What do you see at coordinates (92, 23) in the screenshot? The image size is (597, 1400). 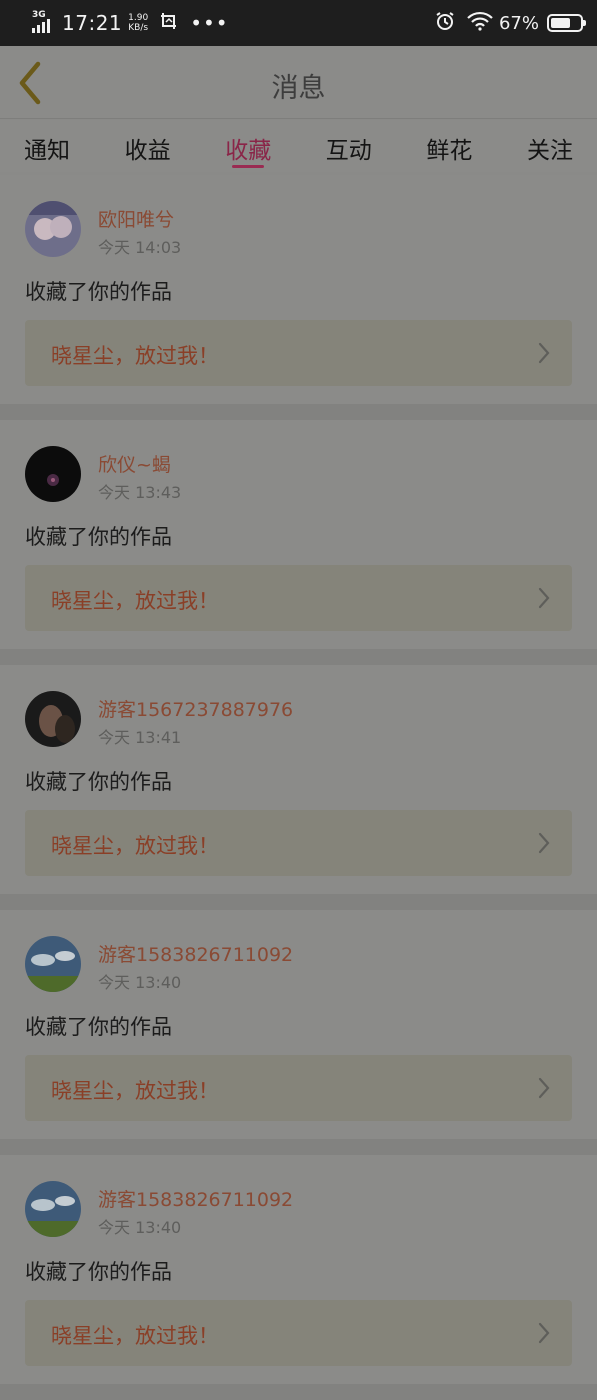 I see `clock: 17:21` at bounding box center [92, 23].